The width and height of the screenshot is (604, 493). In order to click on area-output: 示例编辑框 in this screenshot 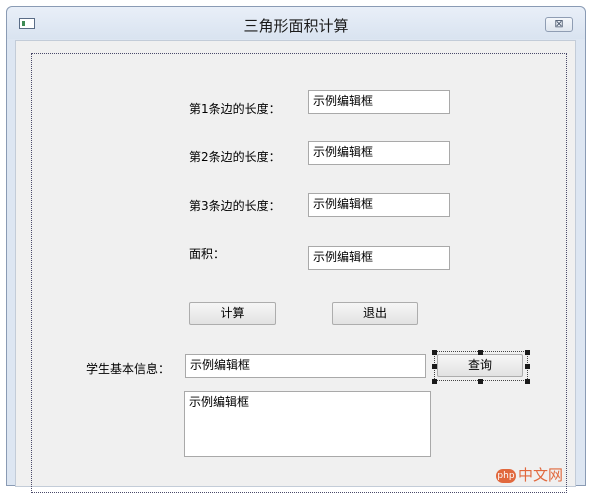, I will do `click(379, 258)`.